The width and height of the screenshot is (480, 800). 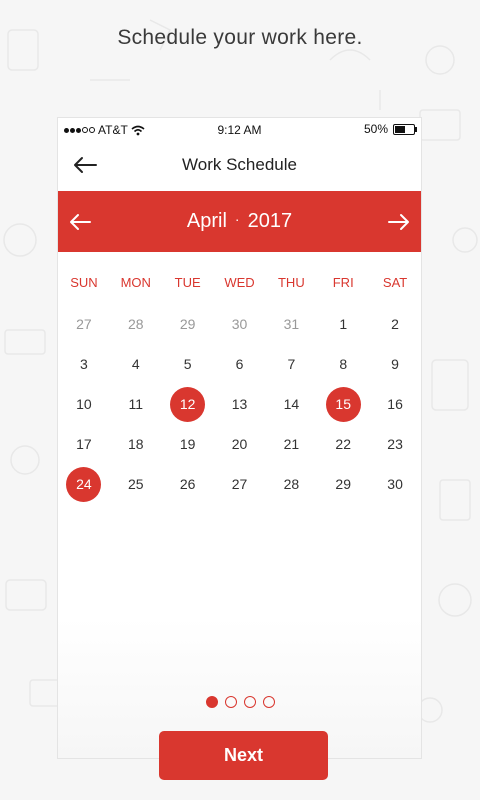 I want to click on month-header: April · 2017, so click(x=239, y=221).